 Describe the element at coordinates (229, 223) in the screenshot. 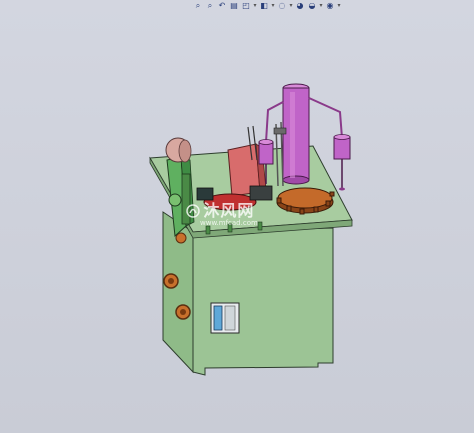

I see `watermark-url: www.mfcad.com` at that location.